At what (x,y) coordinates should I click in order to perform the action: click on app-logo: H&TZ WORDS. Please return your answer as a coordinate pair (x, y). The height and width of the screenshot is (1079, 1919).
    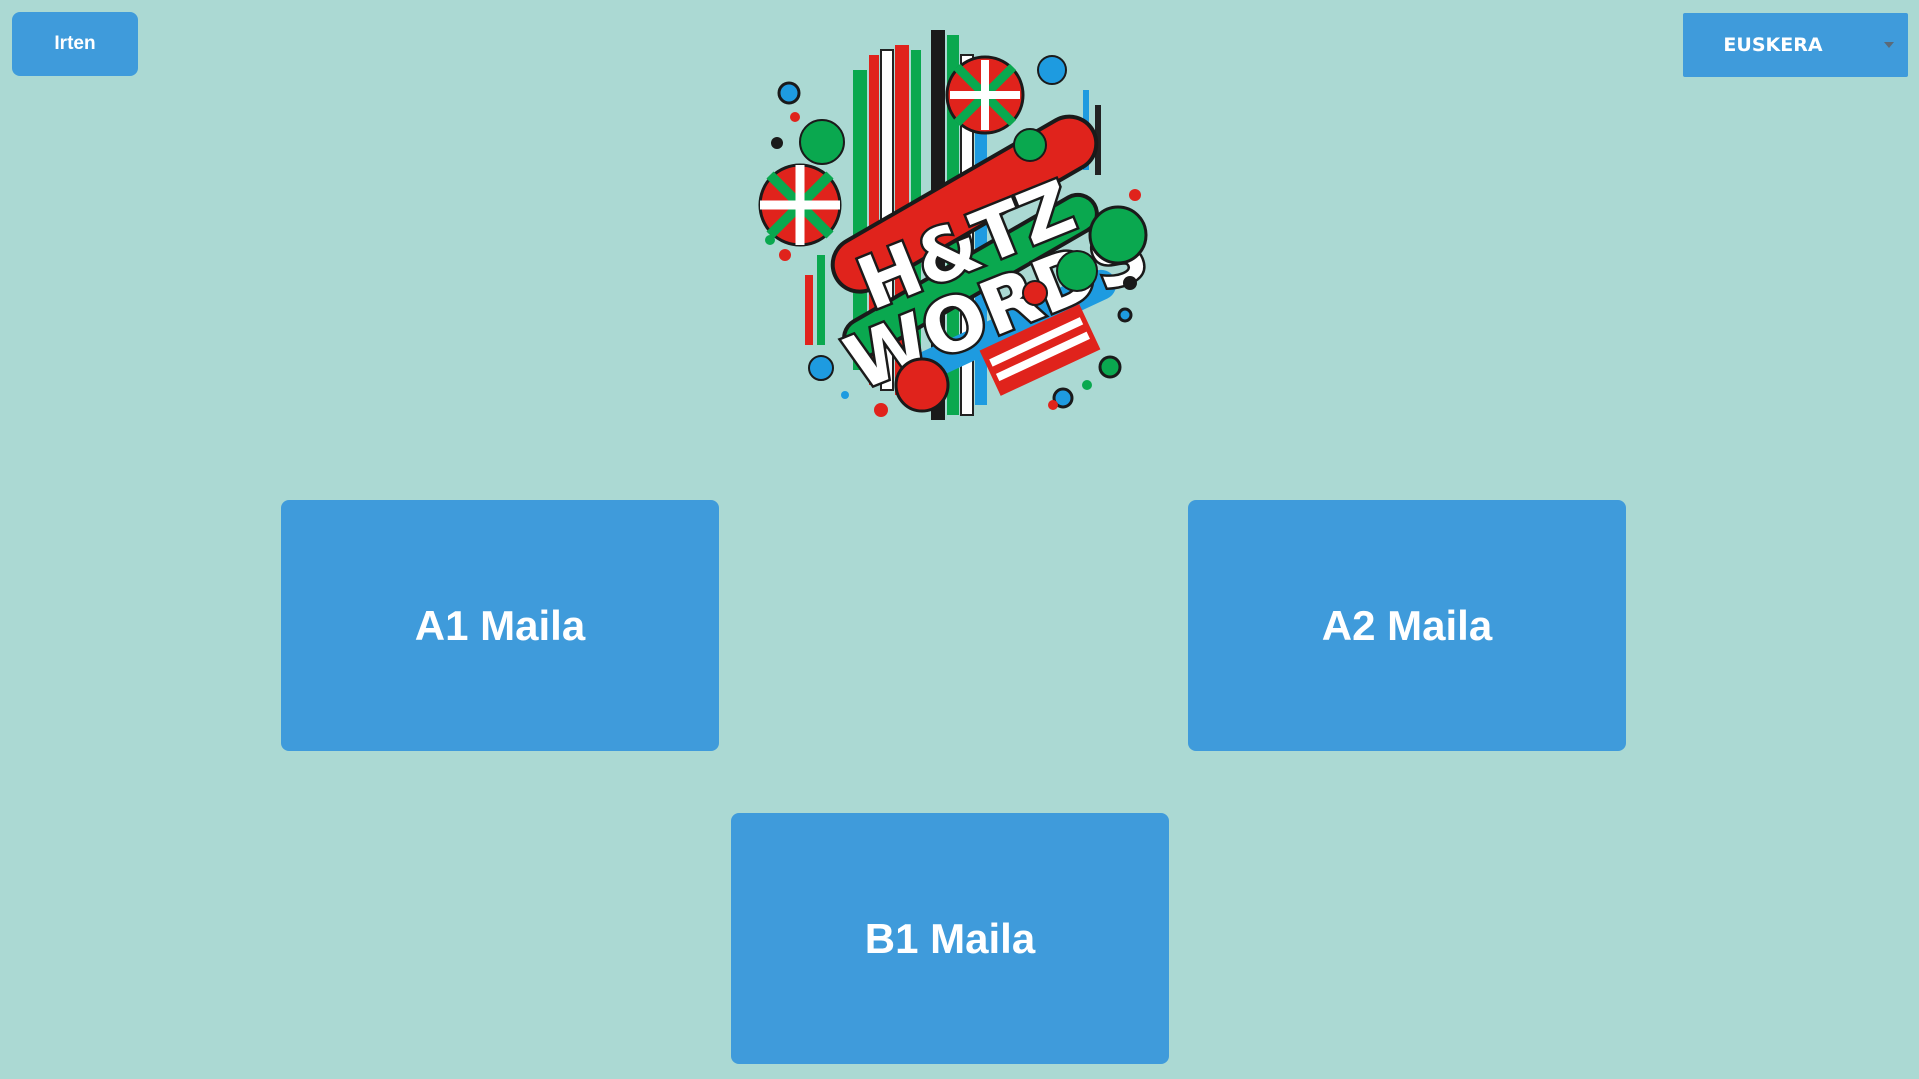
    Looking at the image, I should click on (958, 230).